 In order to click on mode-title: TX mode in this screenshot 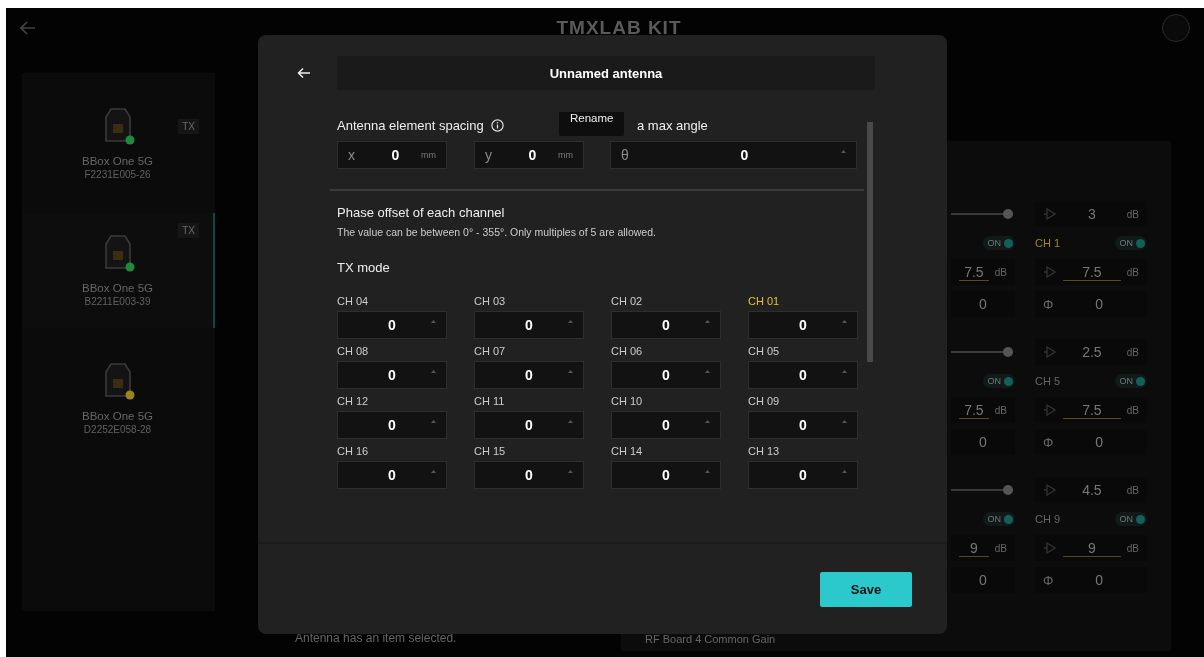, I will do `click(363, 267)`.